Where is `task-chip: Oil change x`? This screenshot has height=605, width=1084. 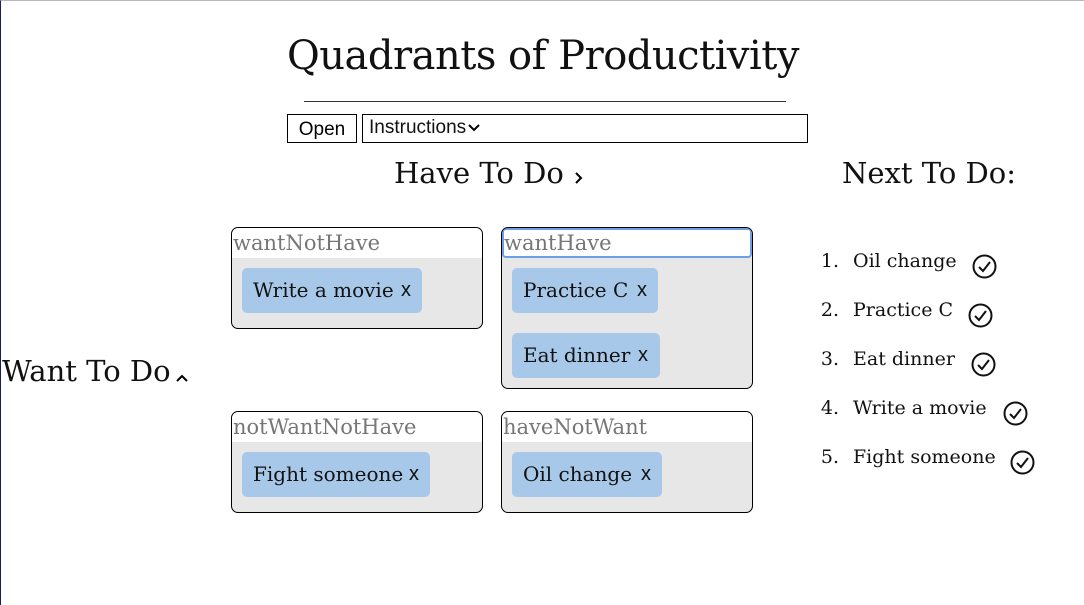
task-chip: Oil change x is located at coordinates (587, 474).